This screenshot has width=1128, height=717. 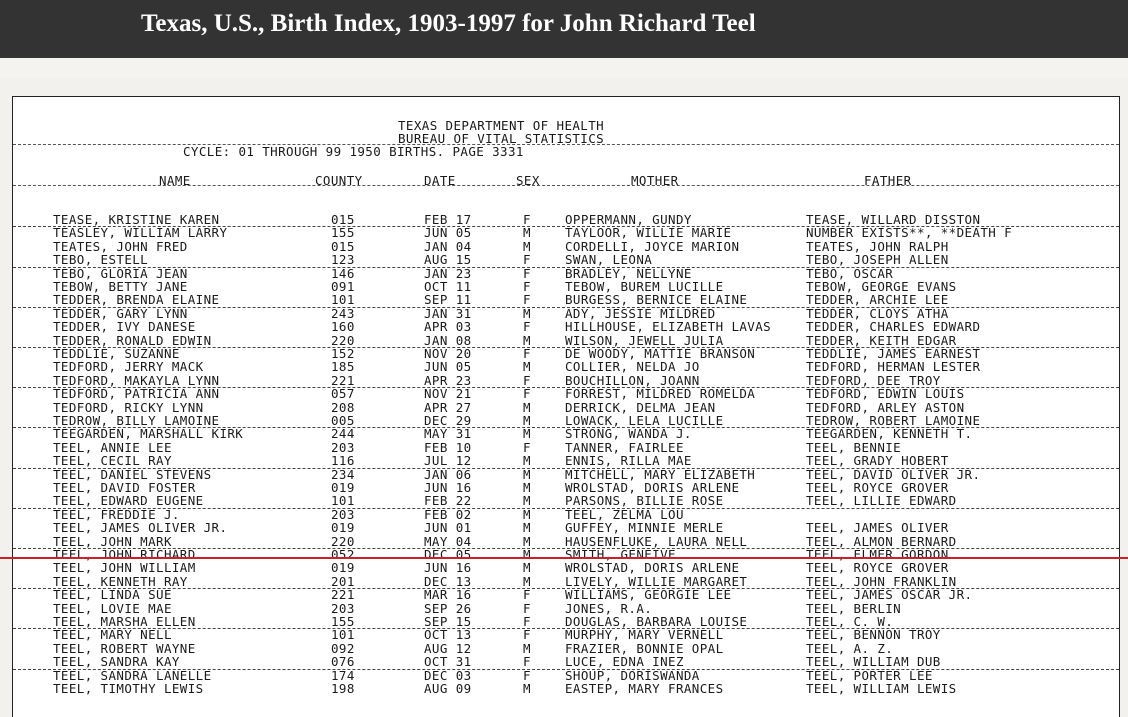 I want to click on cell-father: TEEL, JAMES OLIVER, so click(x=877, y=528).